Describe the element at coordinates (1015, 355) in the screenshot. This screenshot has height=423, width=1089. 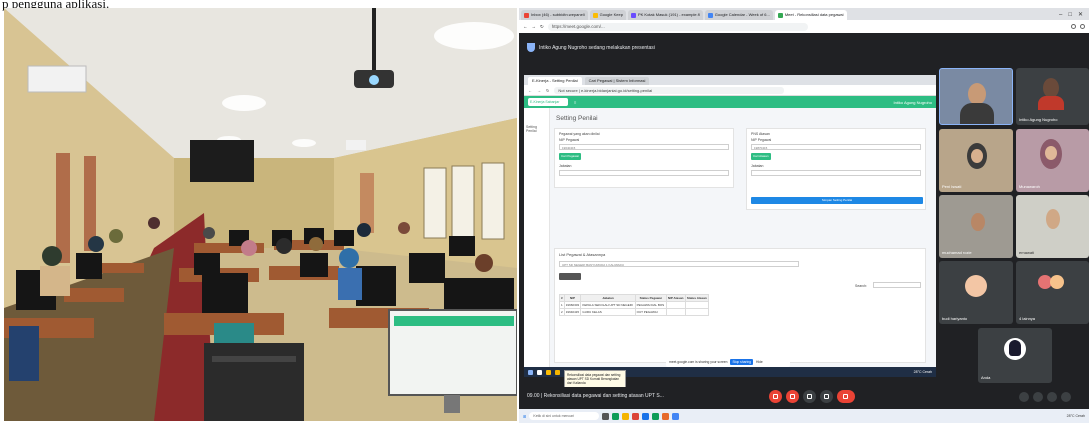
I see `participant-tile-anda: Anda` at that location.